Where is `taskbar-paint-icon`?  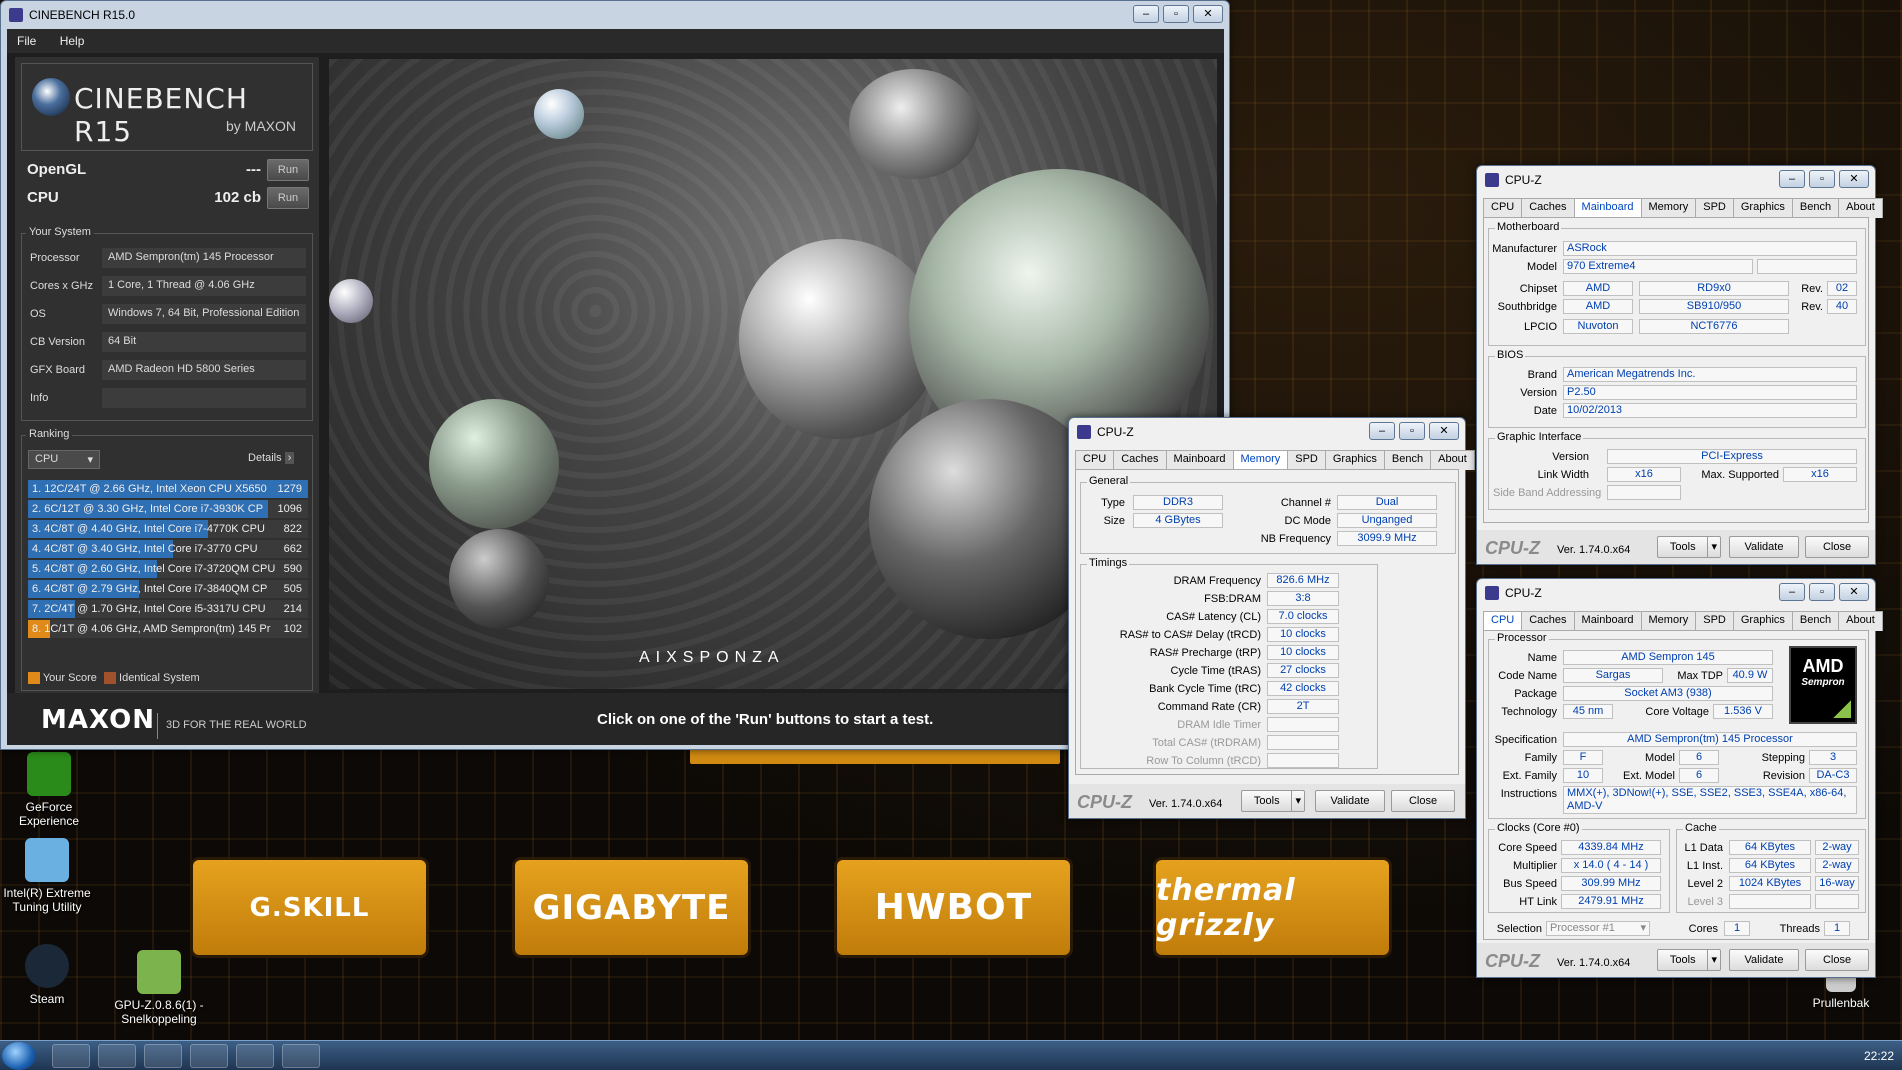 taskbar-paint-icon is located at coordinates (163, 1056).